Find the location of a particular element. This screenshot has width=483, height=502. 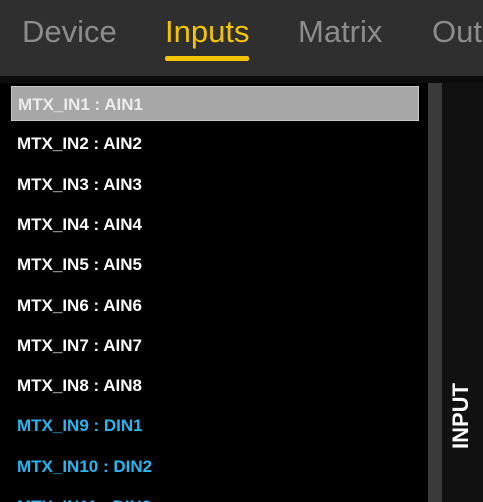

input-list-item: MTX_IN7 : AIN7 is located at coordinates (215, 345).